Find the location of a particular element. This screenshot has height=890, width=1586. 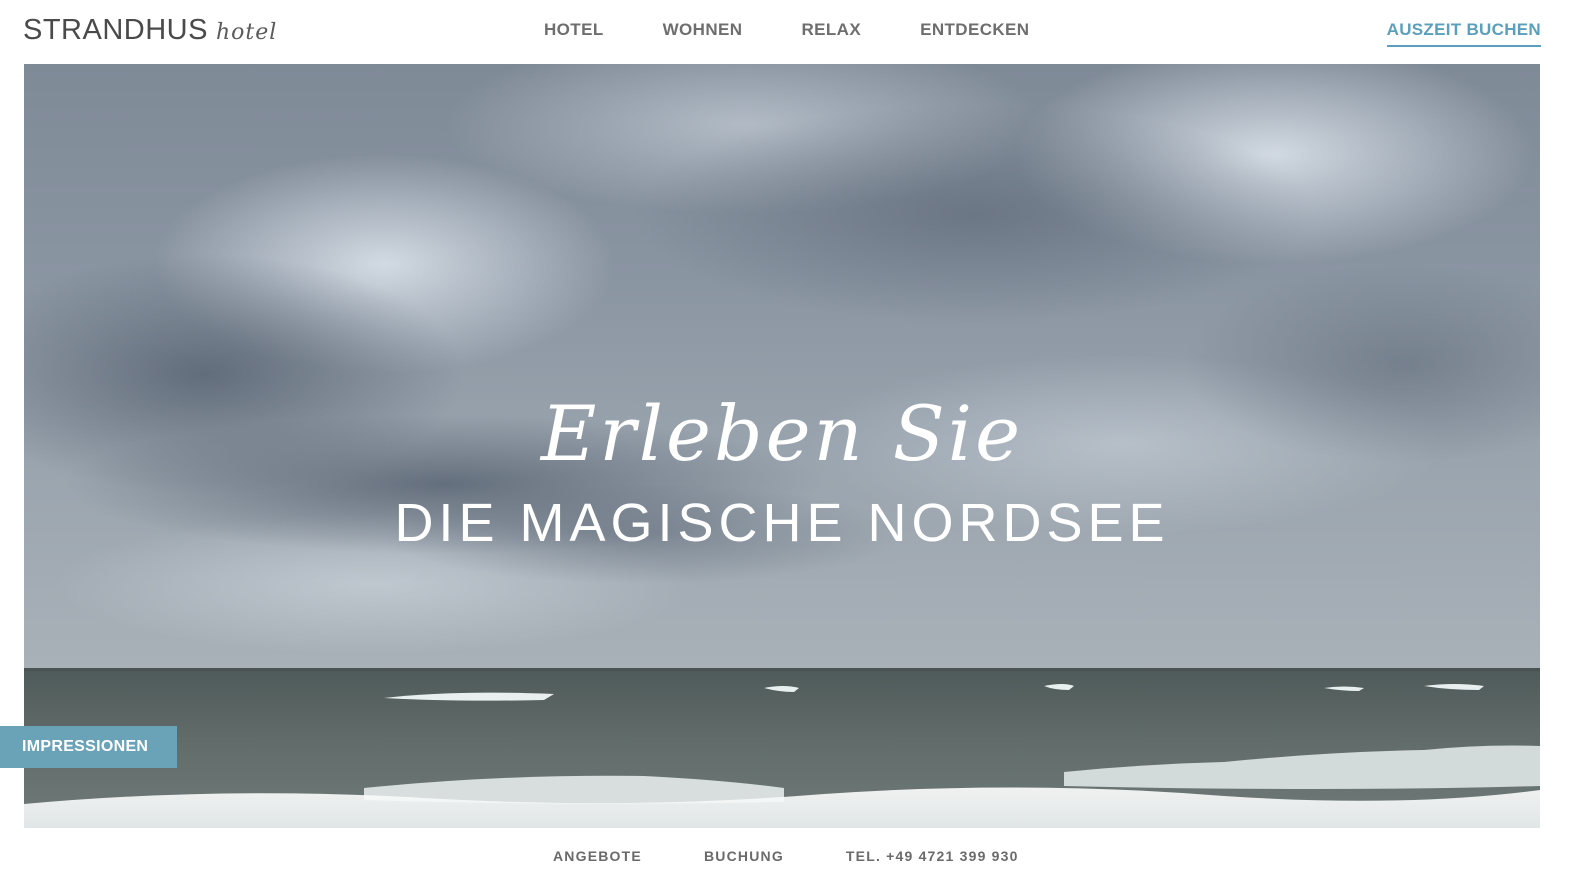

nav-item-hotel: HOTEL is located at coordinates (574, 30).